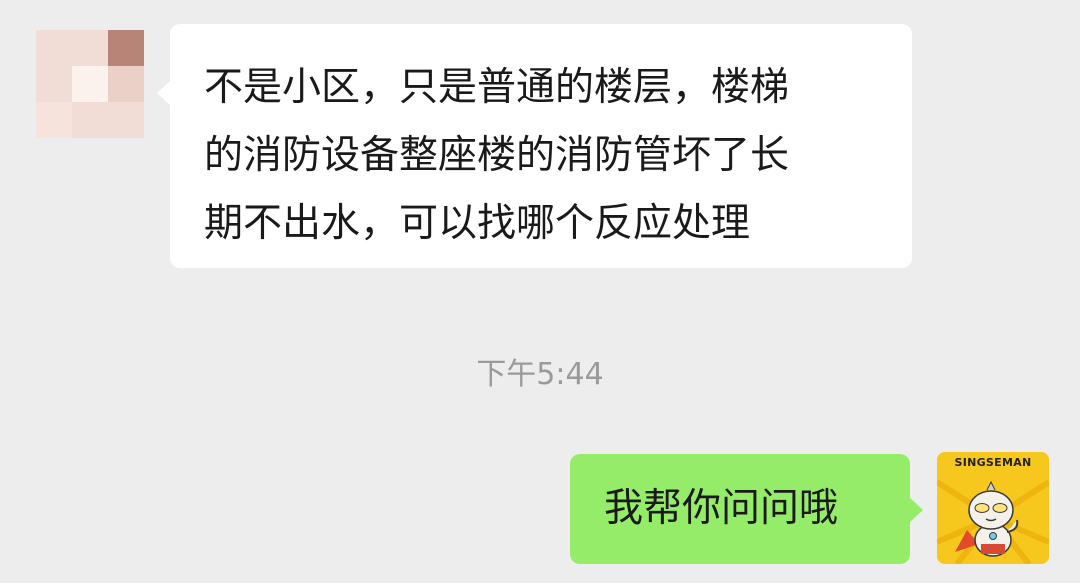  What do you see at coordinates (993, 508) in the screenshot?
I see `own-avatar: SINGSEMAN` at bounding box center [993, 508].